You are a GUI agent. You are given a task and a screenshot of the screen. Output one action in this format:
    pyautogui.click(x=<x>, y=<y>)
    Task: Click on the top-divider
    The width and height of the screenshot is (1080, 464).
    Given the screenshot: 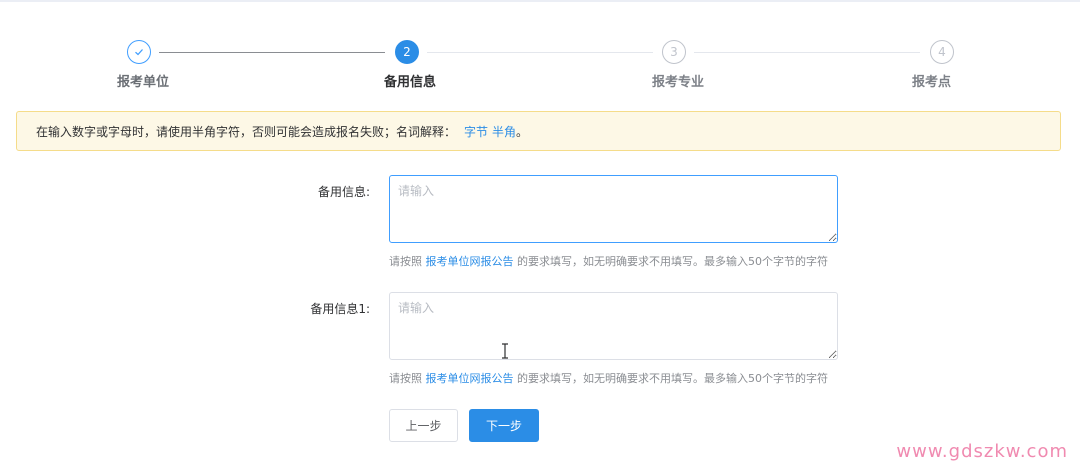 What is the action you would take?
    pyautogui.click(x=540, y=1)
    